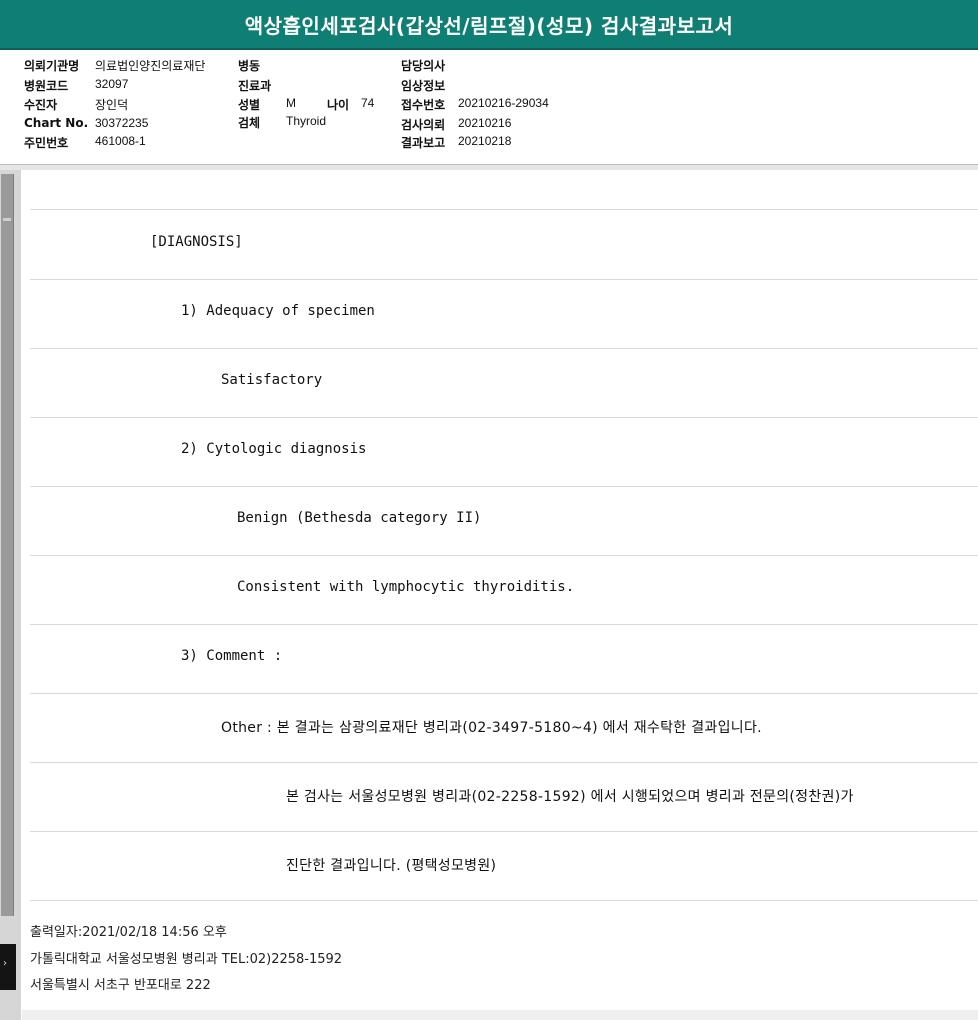 Image resolution: width=978 pixels, height=1020 pixels. Describe the element at coordinates (504, 866) in the screenshot. I see `report-line: 진단한 결과입니다. (평택성모병원)` at that location.